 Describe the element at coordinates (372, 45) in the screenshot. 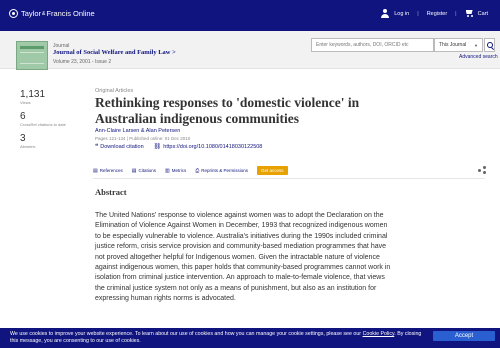

I see `search-input` at that location.